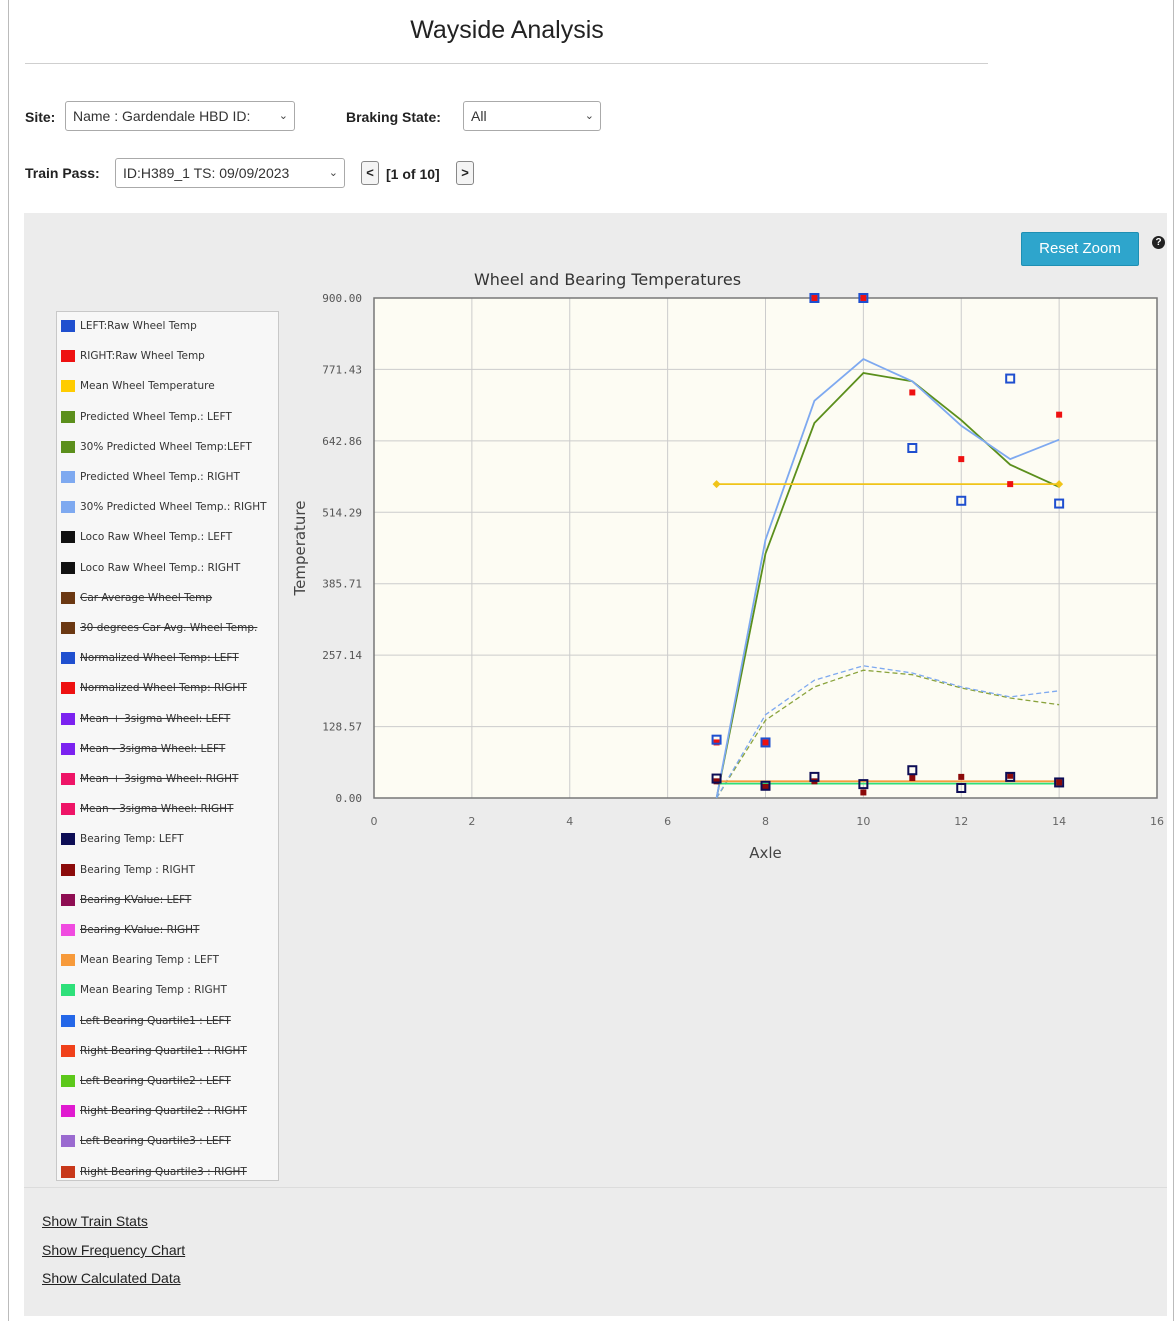 This screenshot has height=1321, width=1175. What do you see at coordinates (147, 386) in the screenshot?
I see `legend-label: Mean Wheel Temperature` at bounding box center [147, 386].